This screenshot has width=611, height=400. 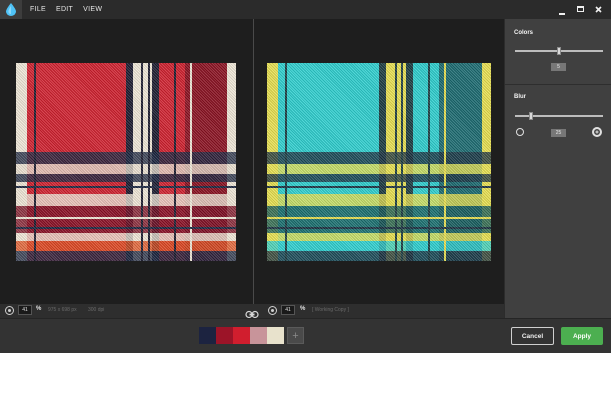 I want to click on menu-view: VIEW, so click(x=92, y=9).